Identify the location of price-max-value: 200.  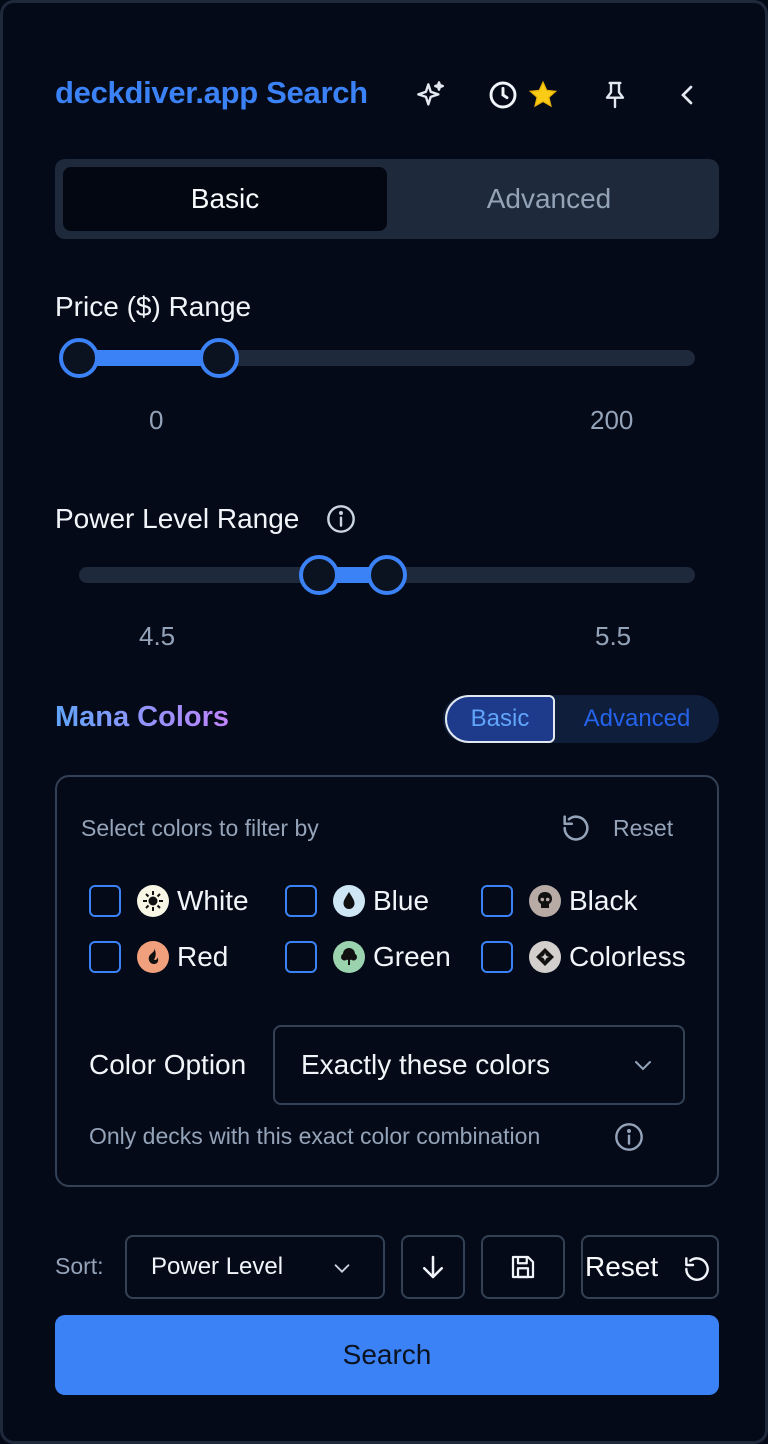
(612, 420).